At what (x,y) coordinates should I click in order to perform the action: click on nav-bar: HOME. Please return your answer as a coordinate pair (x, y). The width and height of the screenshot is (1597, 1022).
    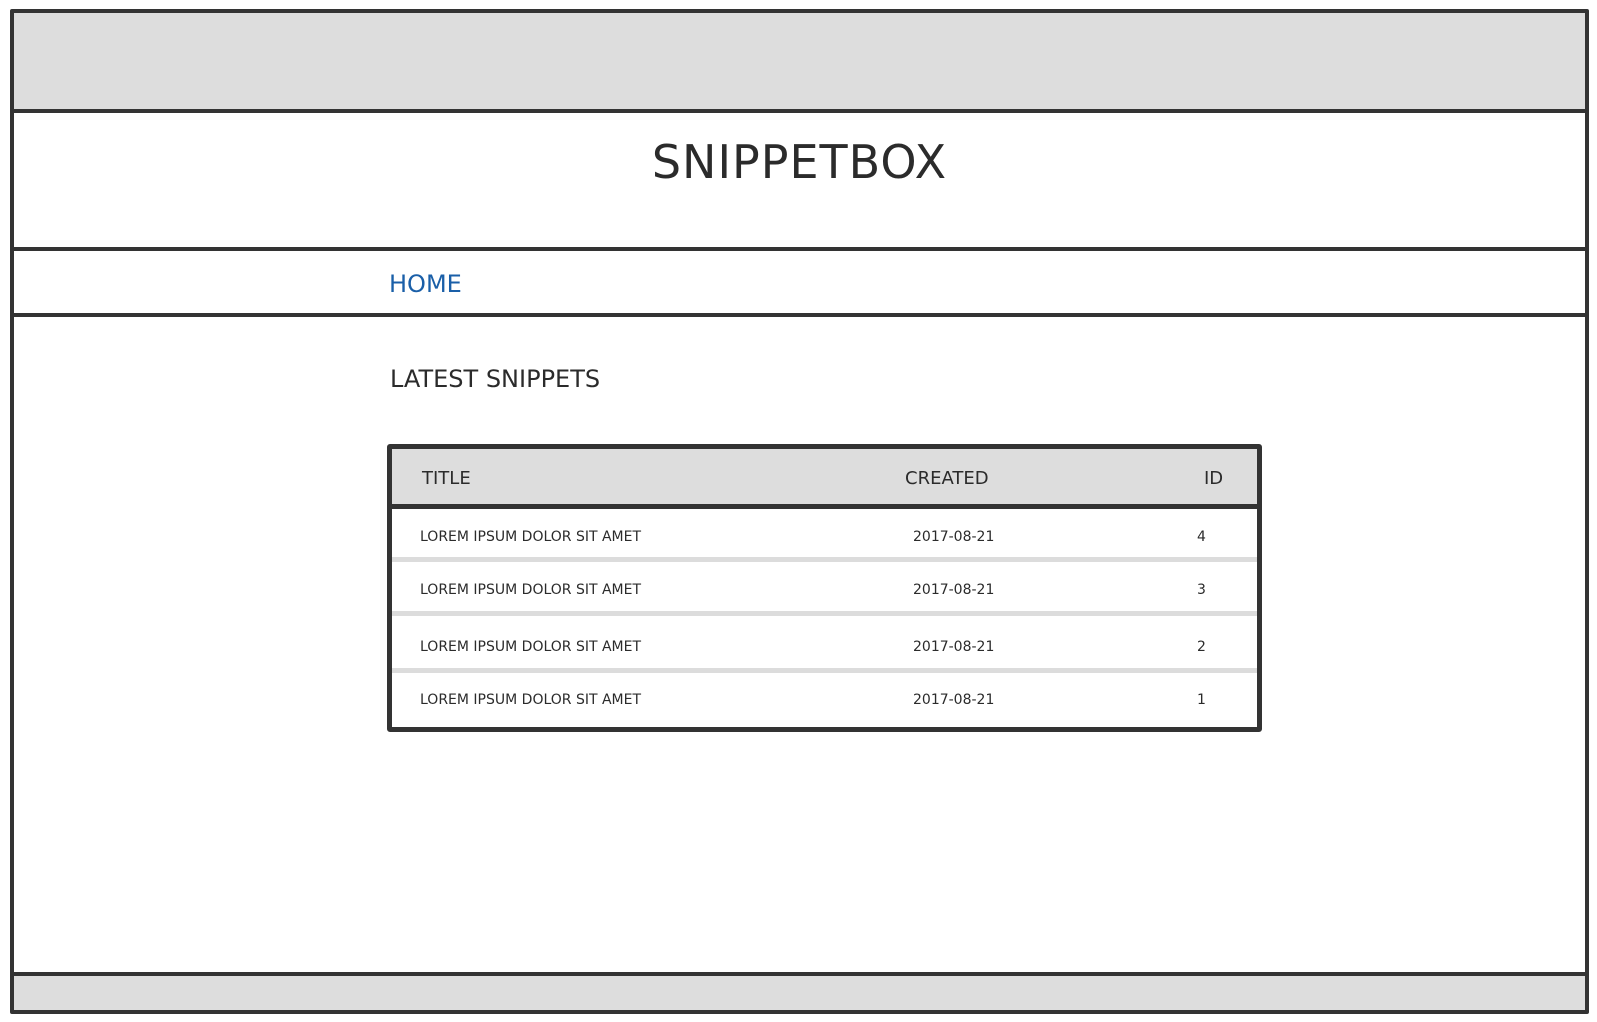
    Looking at the image, I should click on (799, 284).